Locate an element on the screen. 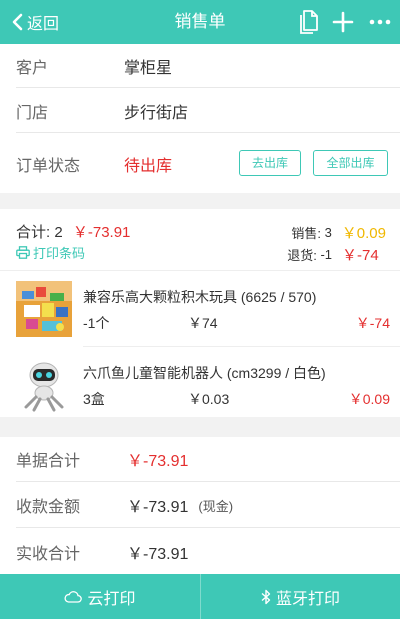  sales-summary: 销售: 3 ￥0.09 退货: -1 ￥-74 is located at coordinates (336, 243).